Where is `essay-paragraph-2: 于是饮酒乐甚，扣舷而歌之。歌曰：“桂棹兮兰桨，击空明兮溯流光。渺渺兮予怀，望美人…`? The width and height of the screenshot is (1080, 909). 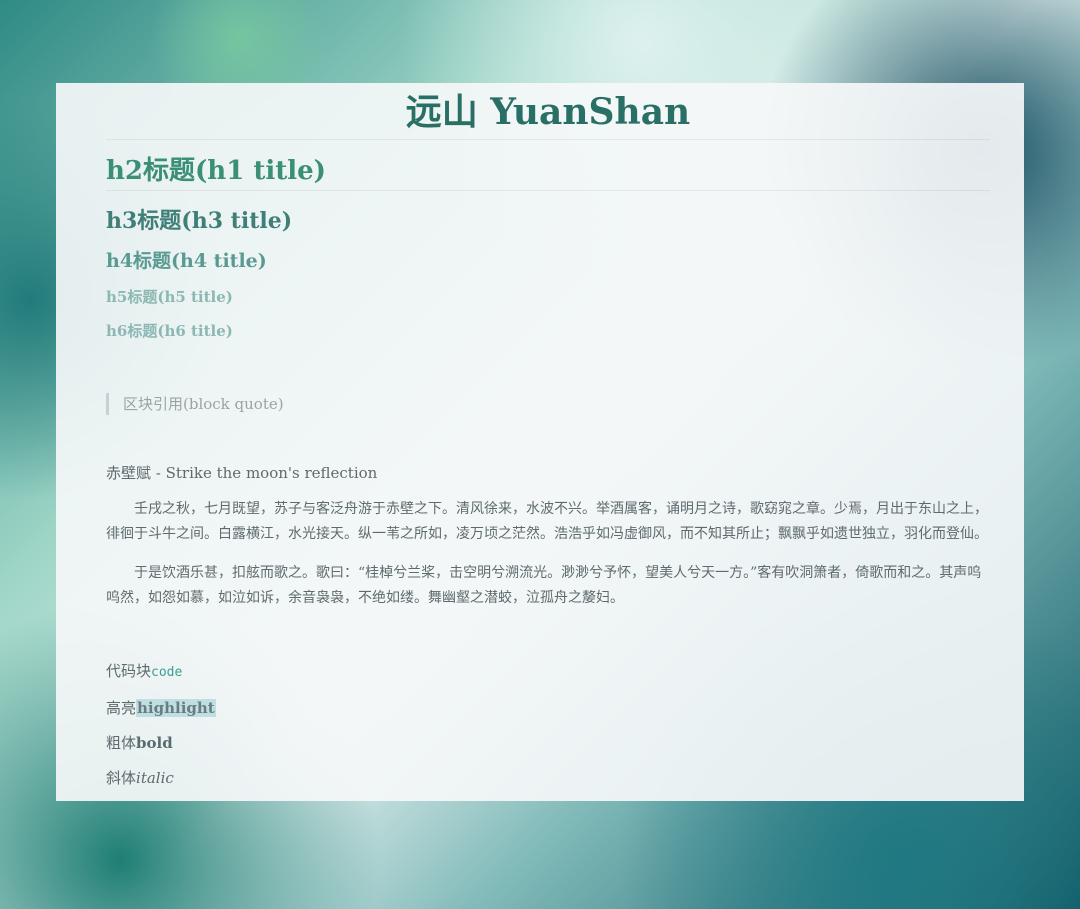 essay-paragraph-2: 于是饮酒乐甚，扣舷而歌之。歌曰：“桂棹兮兰桨，击空明兮溯流光。渺渺兮予怀，望美人… is located at coordinates (544, 585).